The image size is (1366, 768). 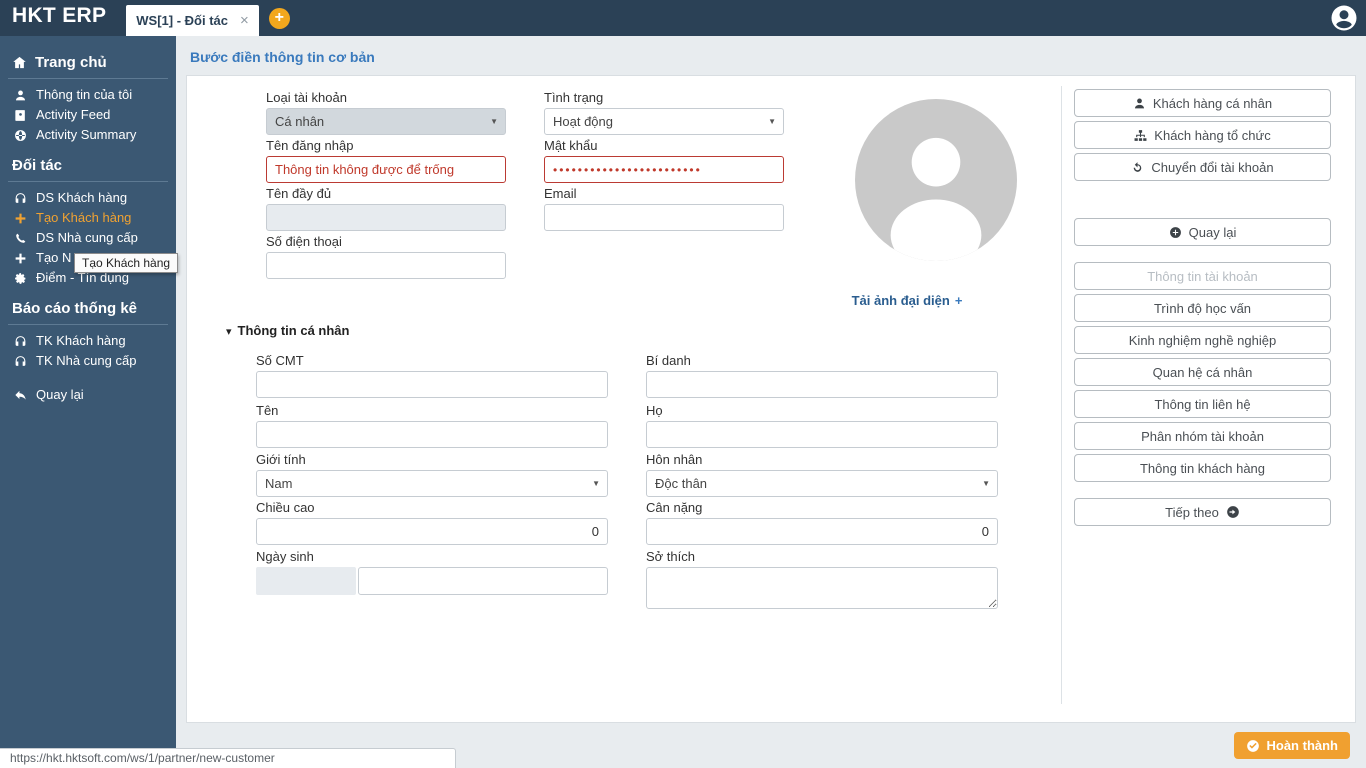 I want to click on finish-button-label: Hoàn thành, so click(x=1302, y=745).